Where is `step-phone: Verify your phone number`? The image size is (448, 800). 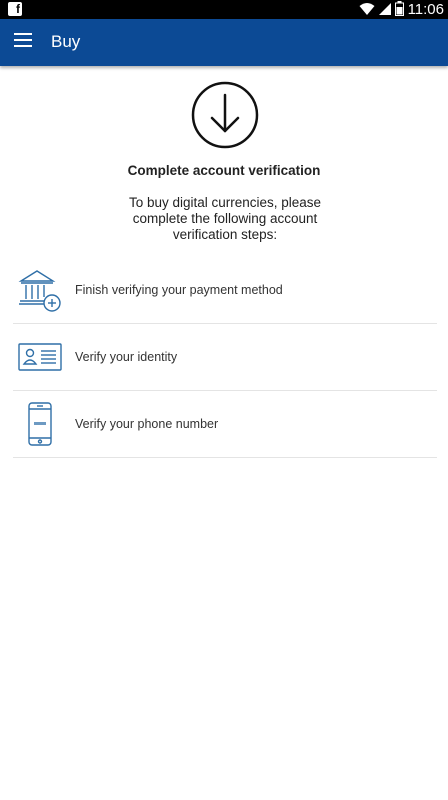
step-phone: Verify your phone number is located at coordinates (225, 424).